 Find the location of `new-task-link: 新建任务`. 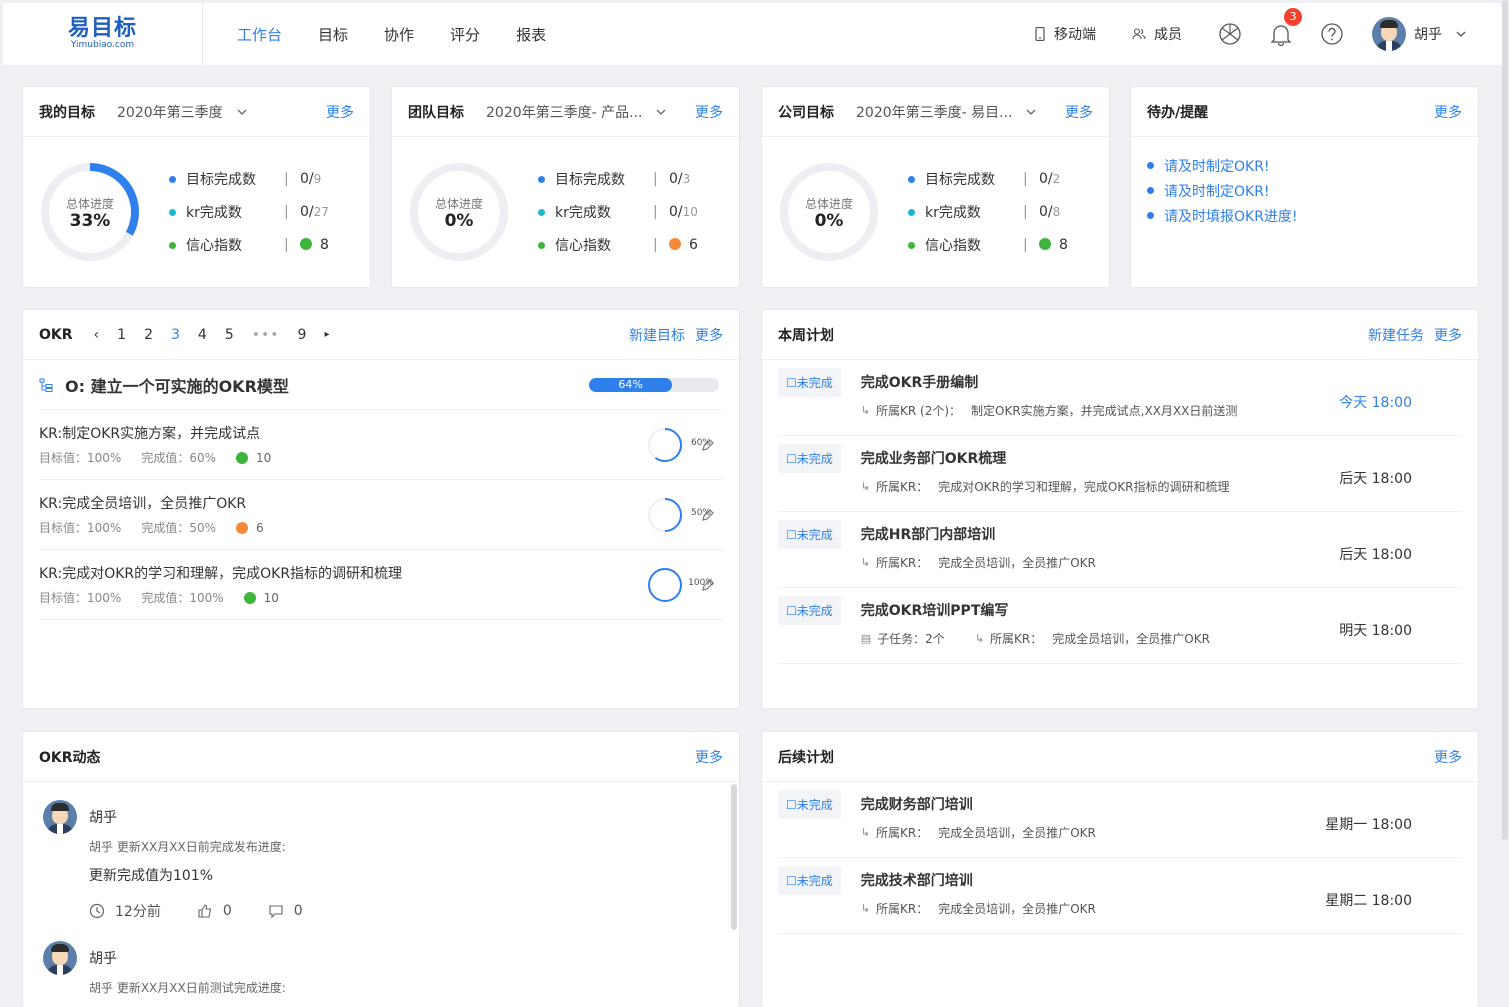

new-task-link: 新建任务 is located at coordinates (1396, 335).